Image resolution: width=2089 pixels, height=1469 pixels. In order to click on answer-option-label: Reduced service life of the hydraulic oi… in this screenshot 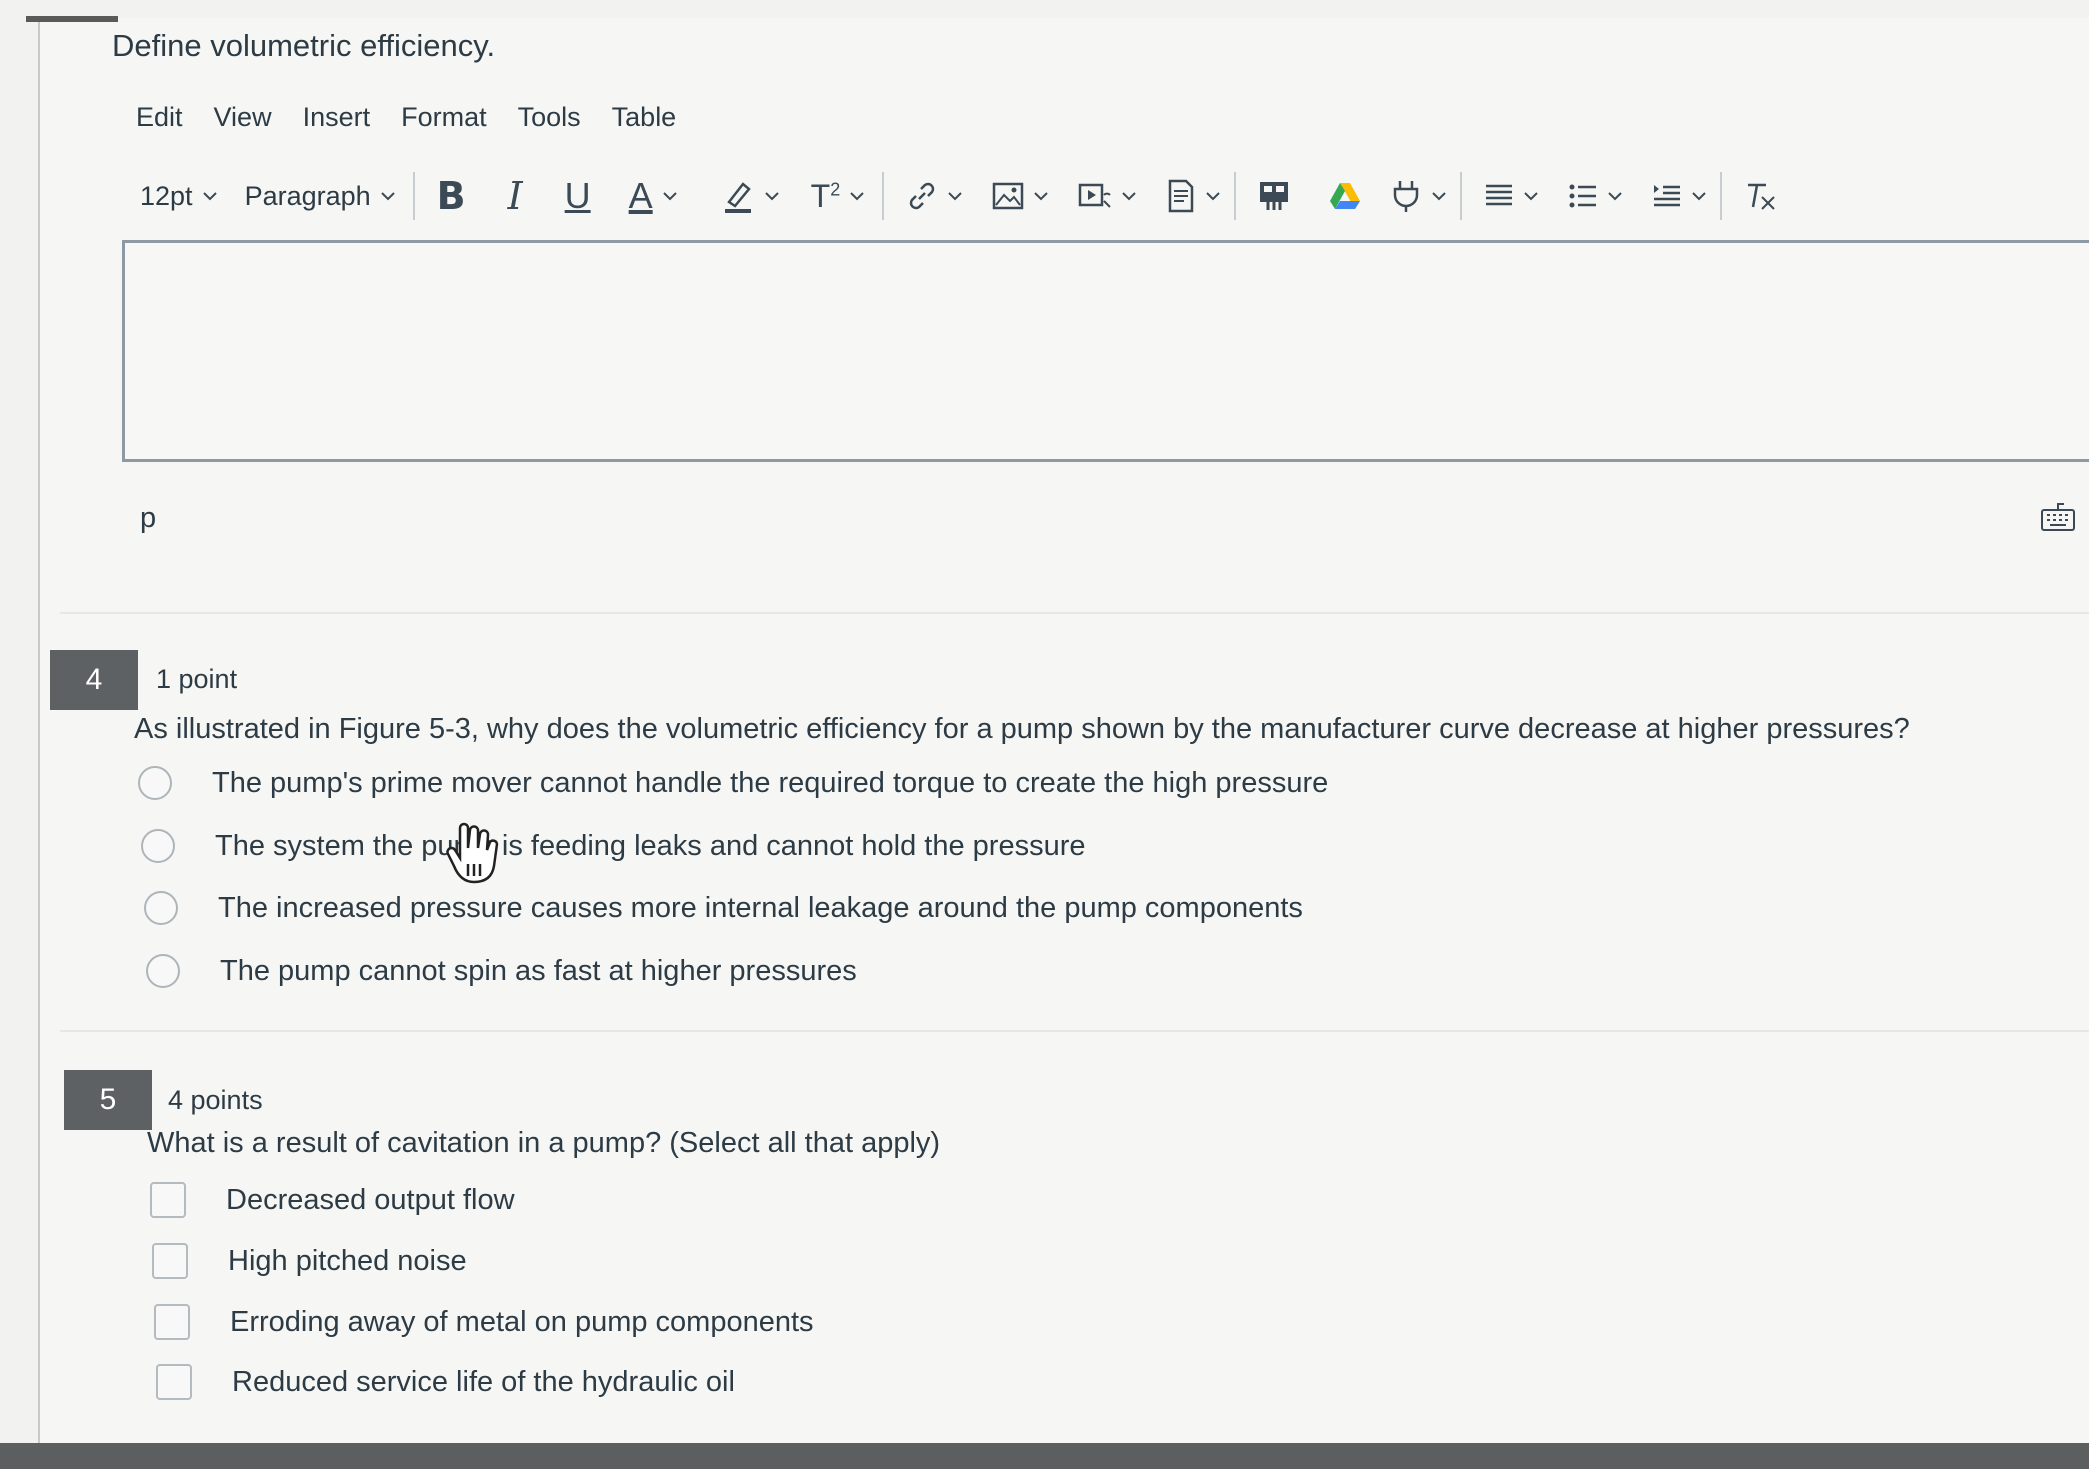, I will do `click(483, 1381)`.